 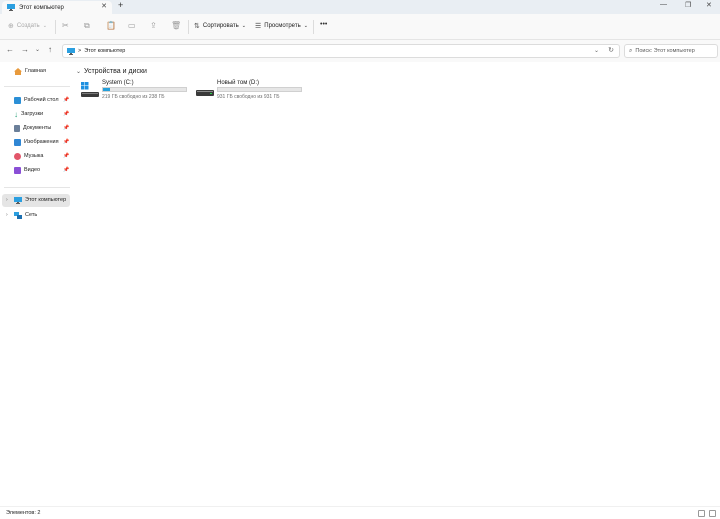 What do you see at coordinates (46, 200) in the screenshot?
I see `sidebar-item-label: Этот компьютер` at bounding box center [46, 200].